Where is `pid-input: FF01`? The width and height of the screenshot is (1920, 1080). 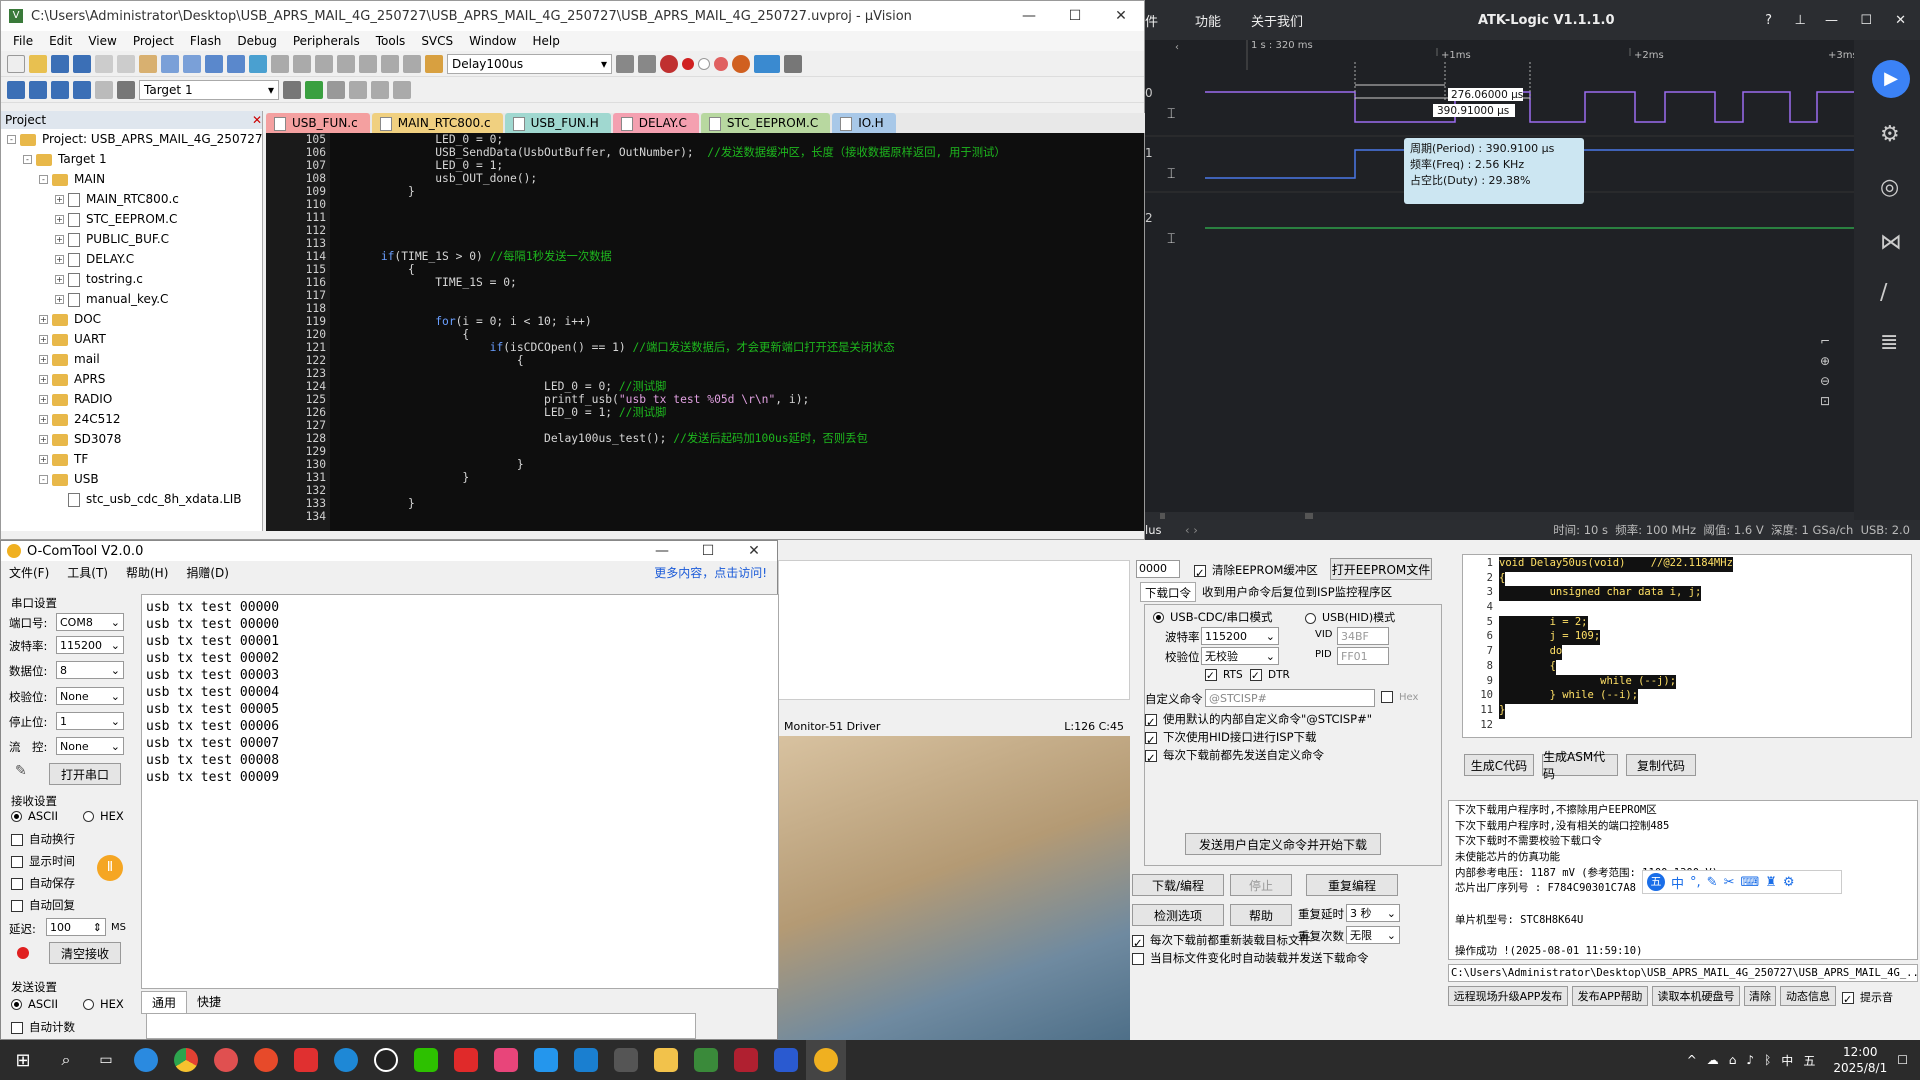 pid-input: FF01 is located at coordinates (1363, 656).